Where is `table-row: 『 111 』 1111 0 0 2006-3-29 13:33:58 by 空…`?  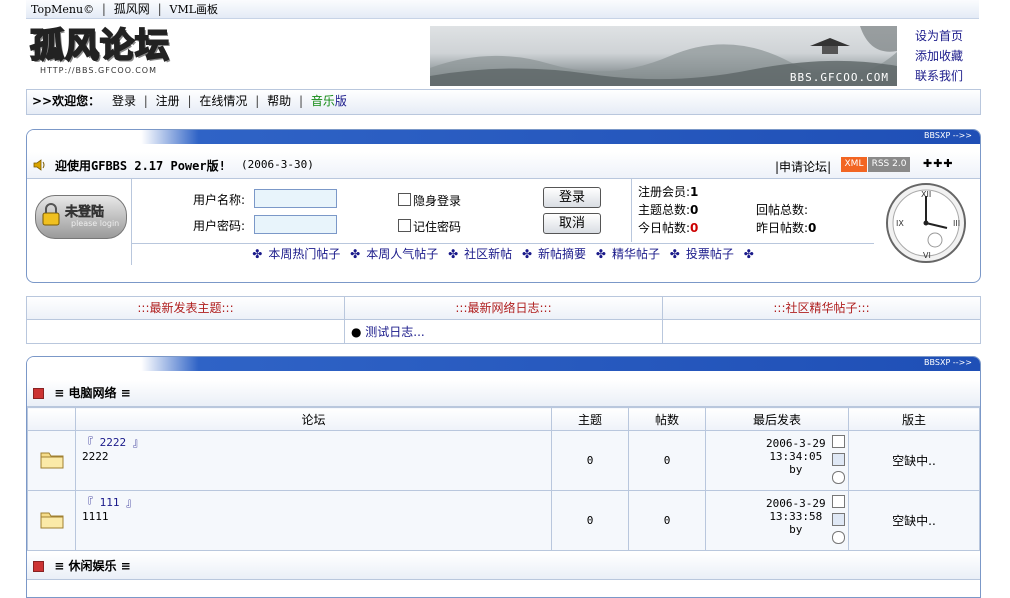
table-row: 『 111 』 1111 0 0 2006-3-29 13:33:58 by 空… is located at coordinates (503, 520).